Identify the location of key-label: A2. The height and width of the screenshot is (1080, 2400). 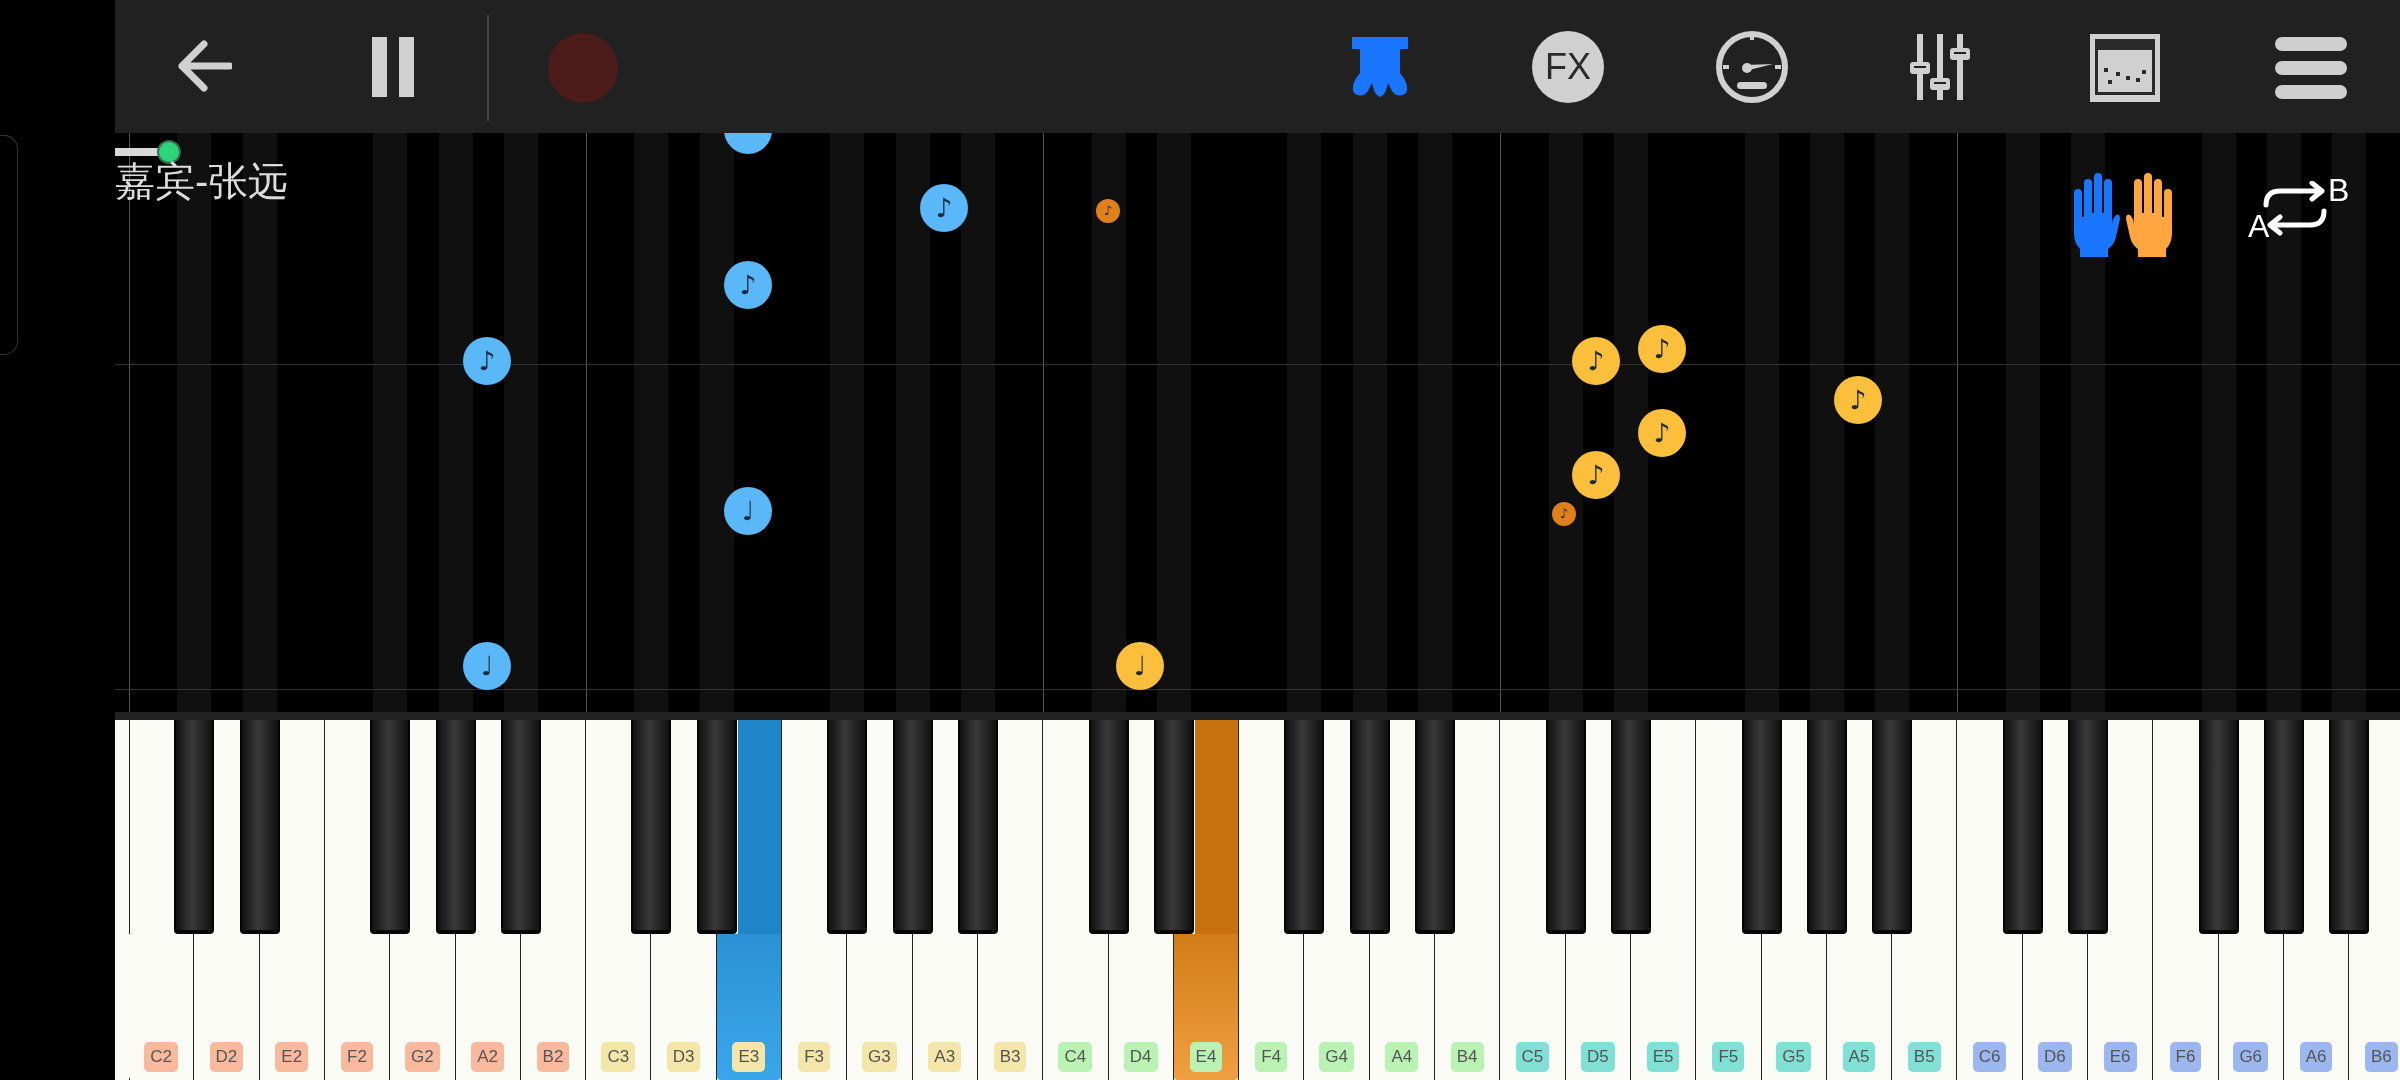
(488, 1057).